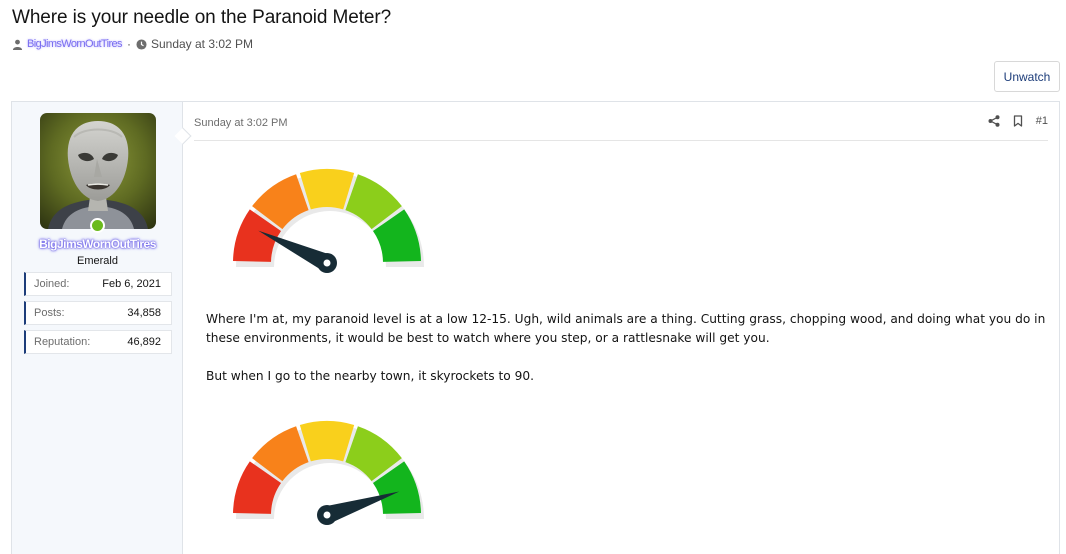 This screenshot has height=554, width=1066. I want to click on share-icon, so click(994, 121).